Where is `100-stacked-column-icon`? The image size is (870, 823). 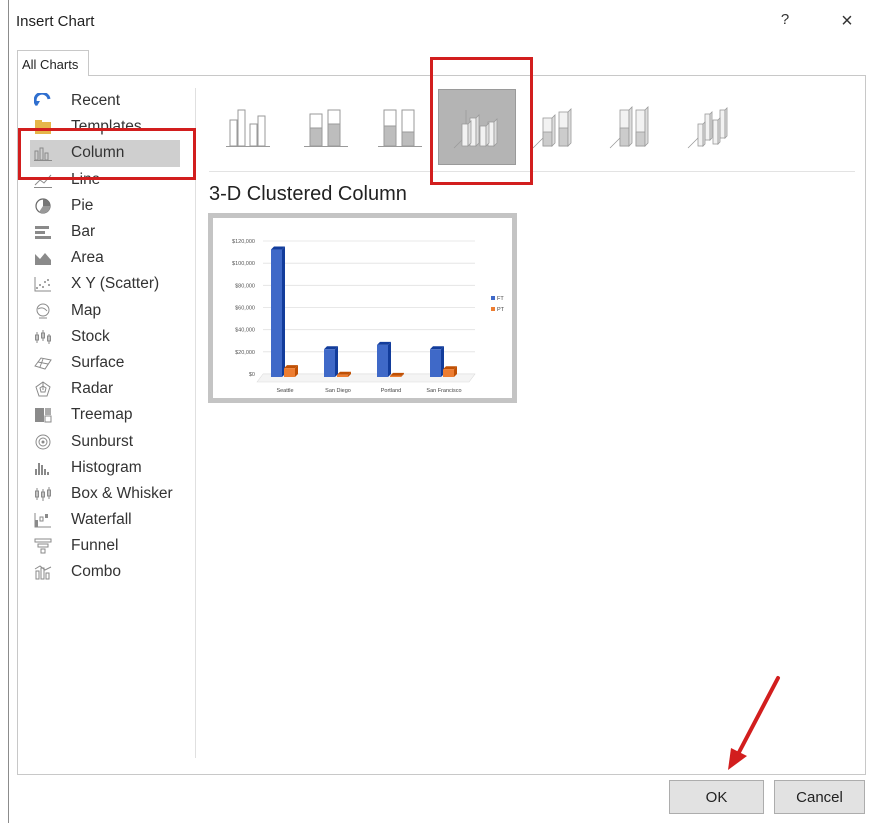 100-stacked-column-icon is located at coordinates (400, 127).